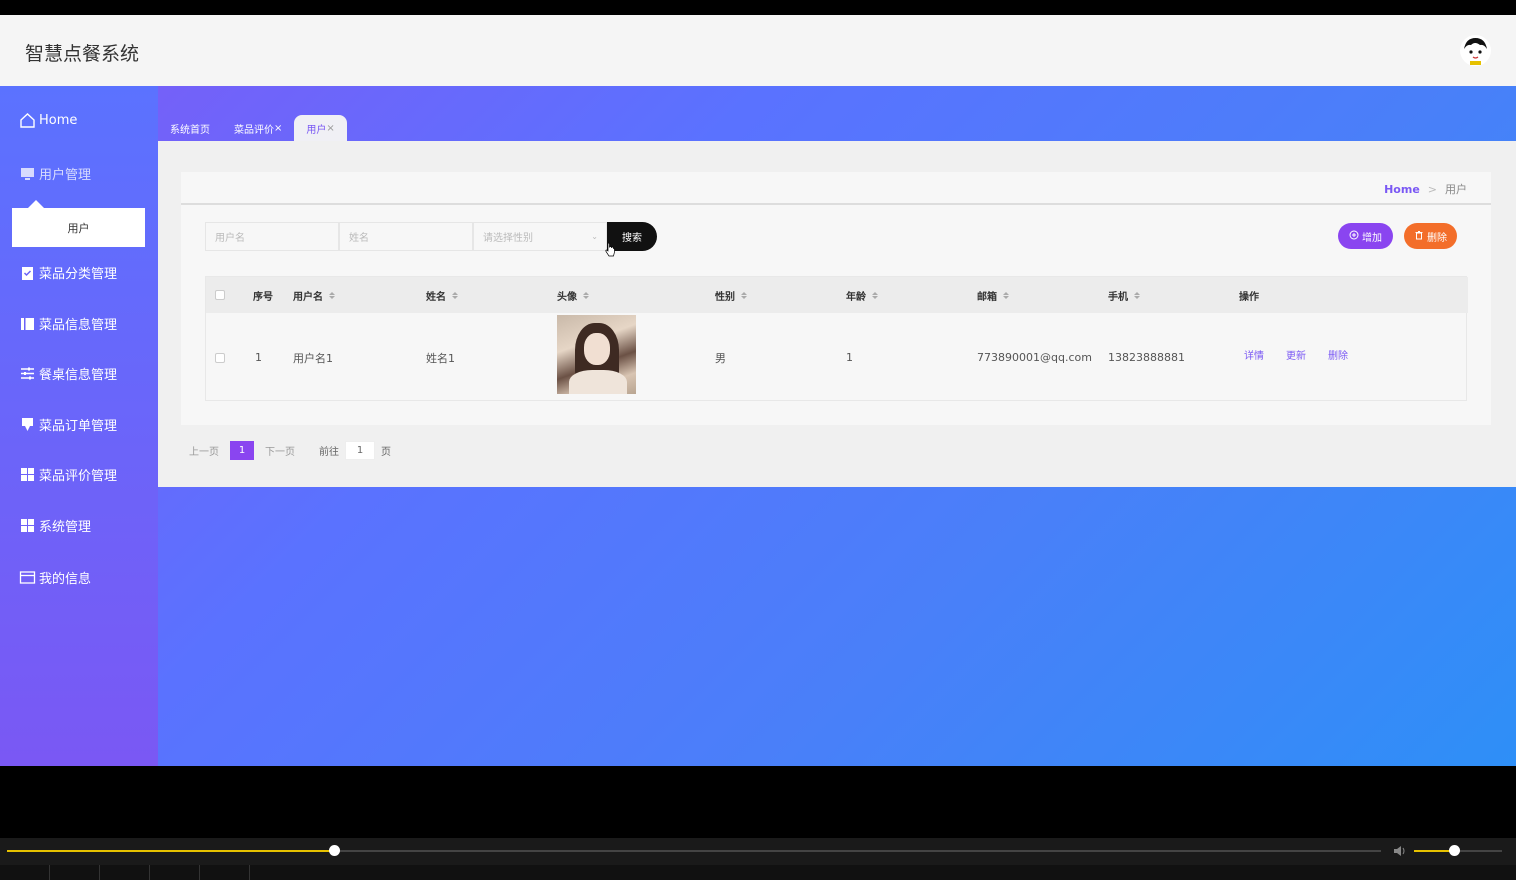 The width and height of the screenshot is (1516, 880). I want to click on column-header-age: 年龄, so click(862, 295).